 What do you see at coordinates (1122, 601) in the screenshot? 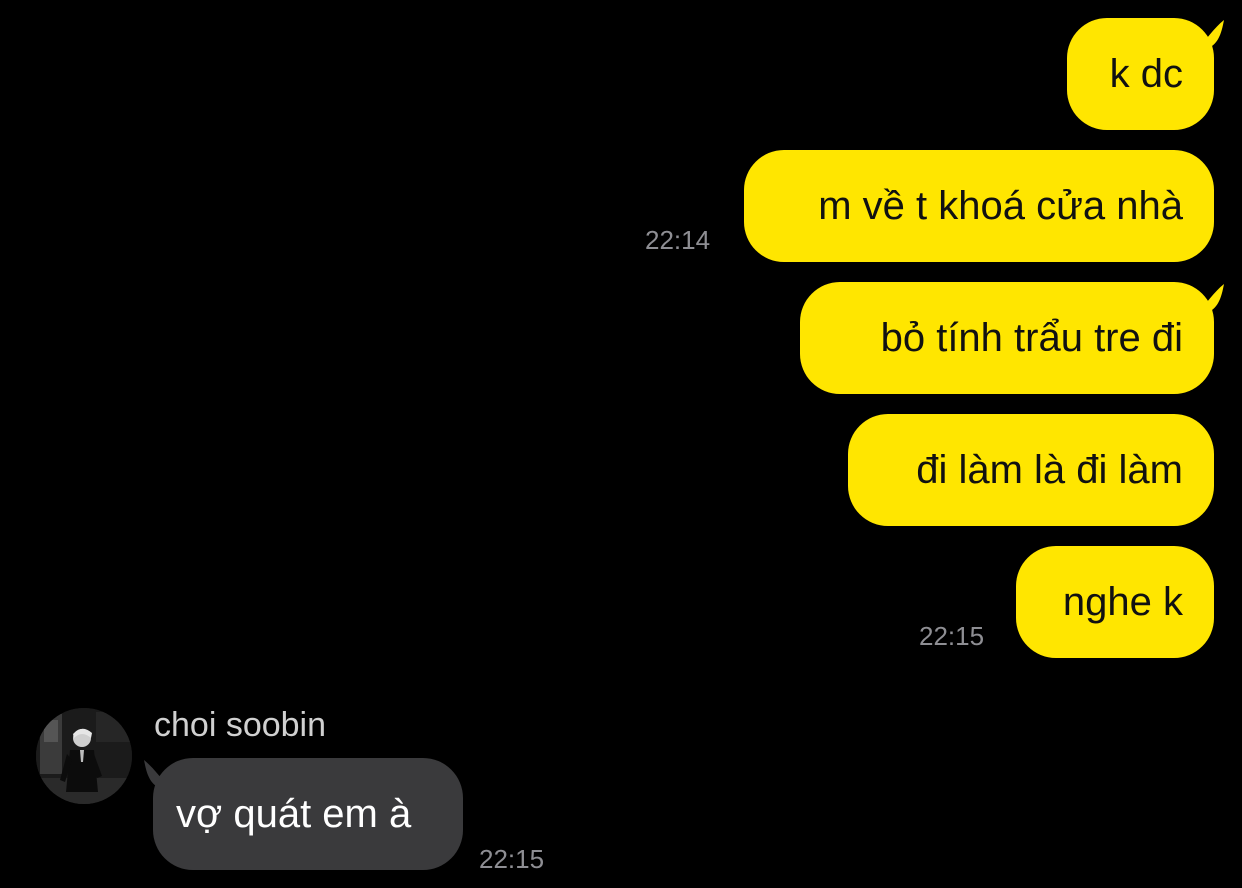
I see `message-text: nghe k` at bounding box center [1122, 601].